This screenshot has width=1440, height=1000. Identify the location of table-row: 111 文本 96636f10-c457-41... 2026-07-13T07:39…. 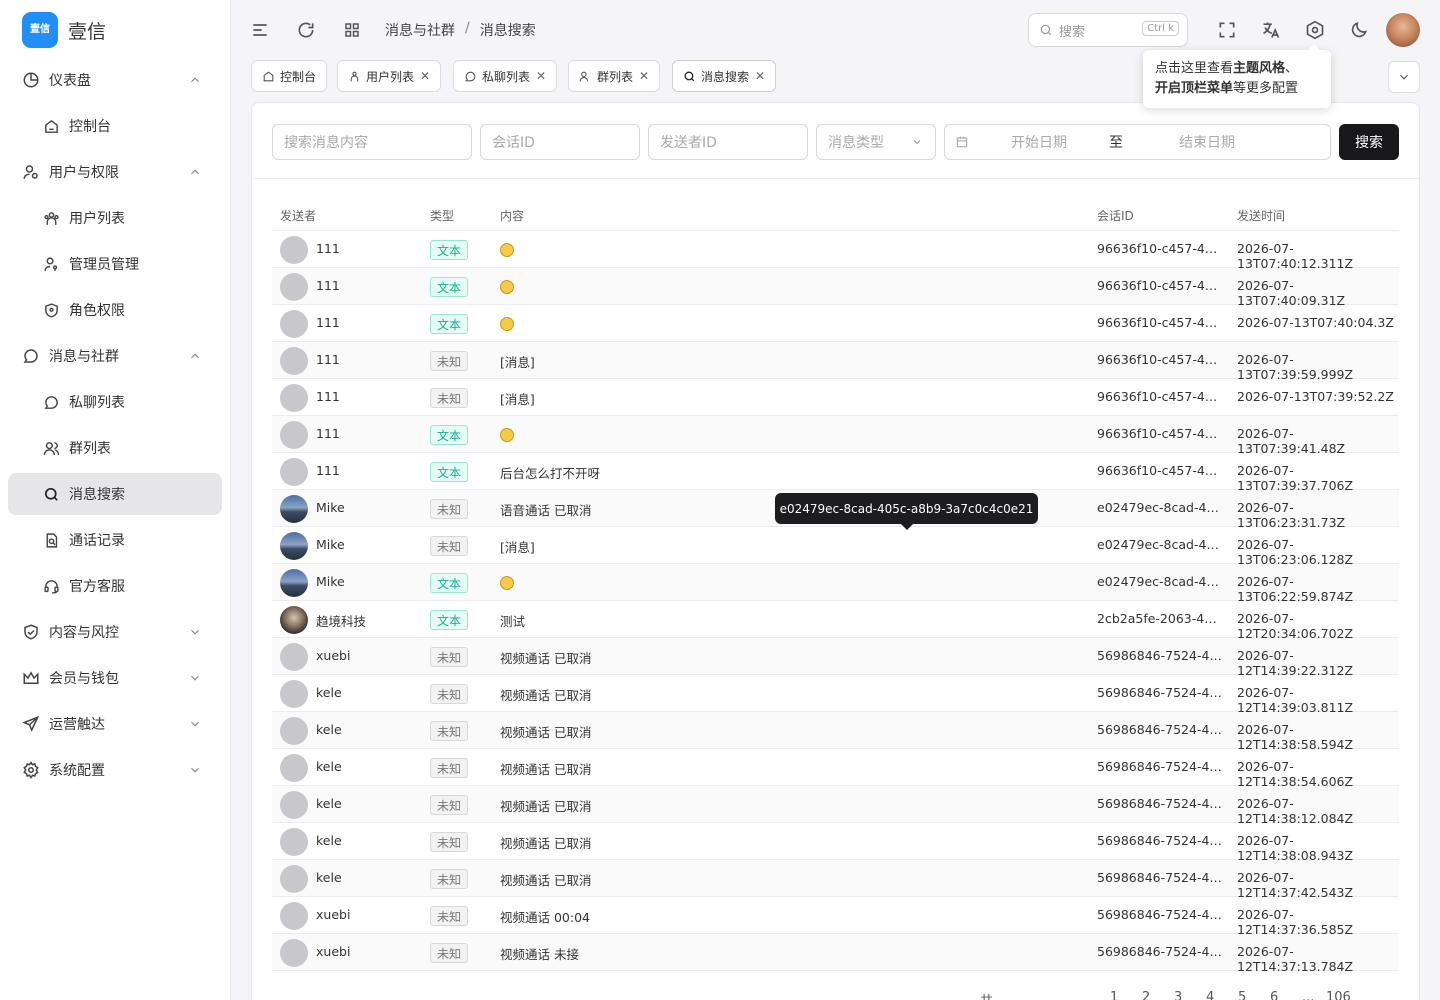
(835, 436).